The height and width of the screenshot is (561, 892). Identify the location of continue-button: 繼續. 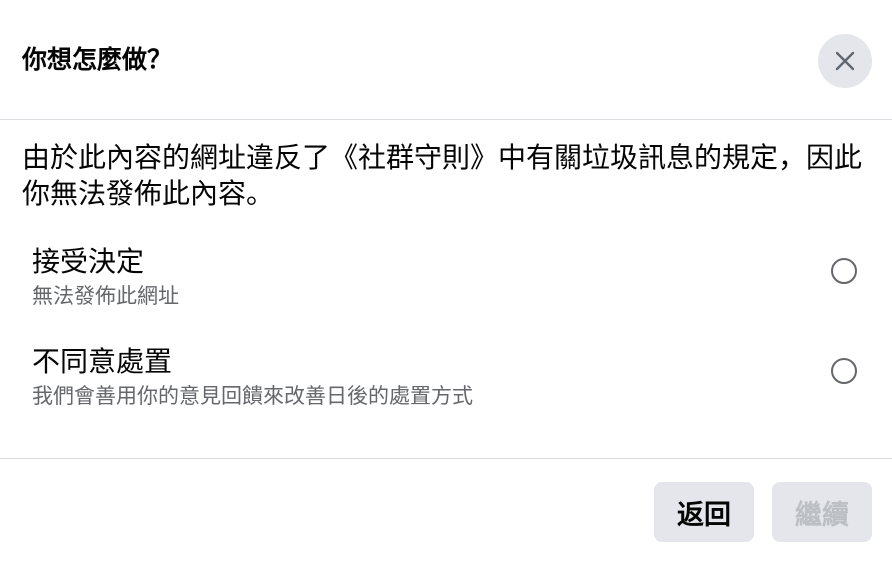
(822, 512).